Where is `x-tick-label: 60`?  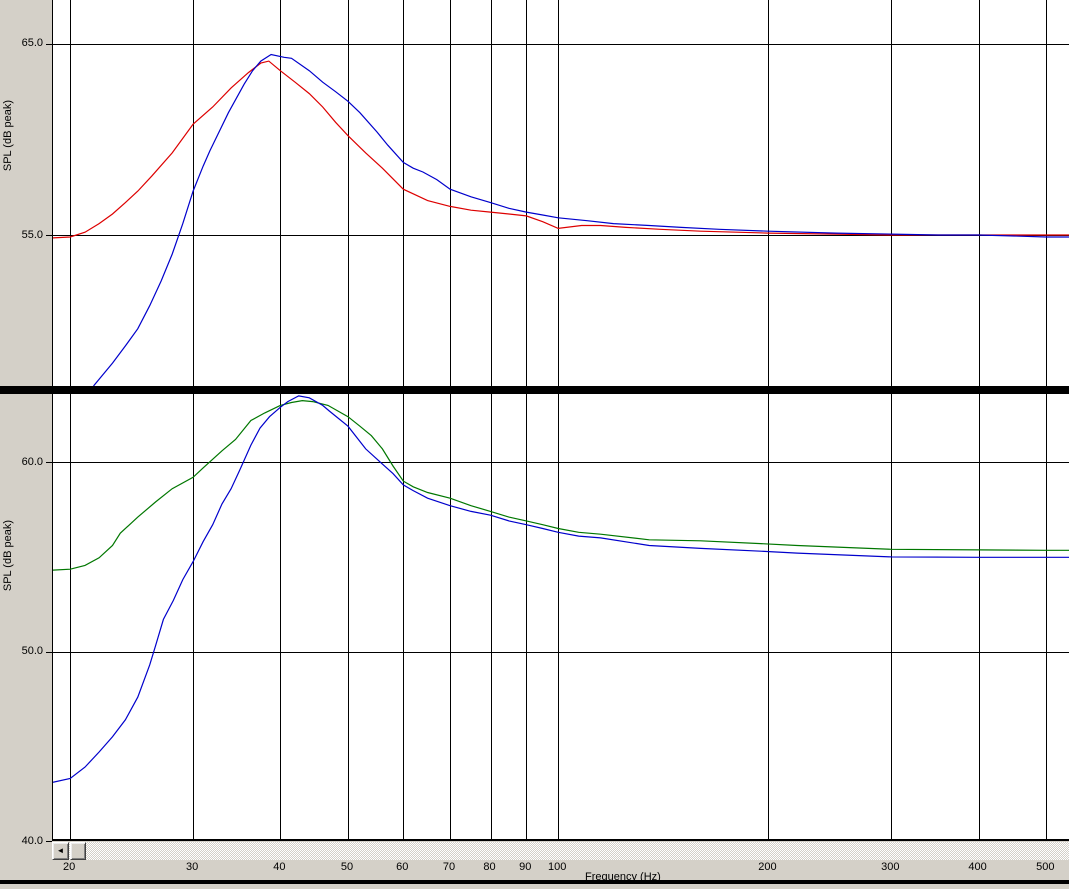 x-tick-label: 60 is located at coordinates (402, 867).